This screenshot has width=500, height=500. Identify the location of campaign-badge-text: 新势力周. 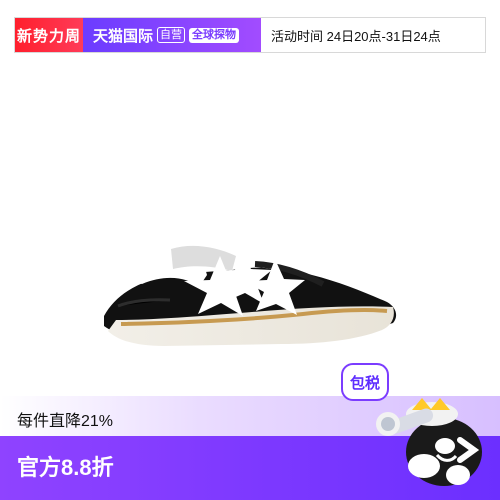
(48, 36).